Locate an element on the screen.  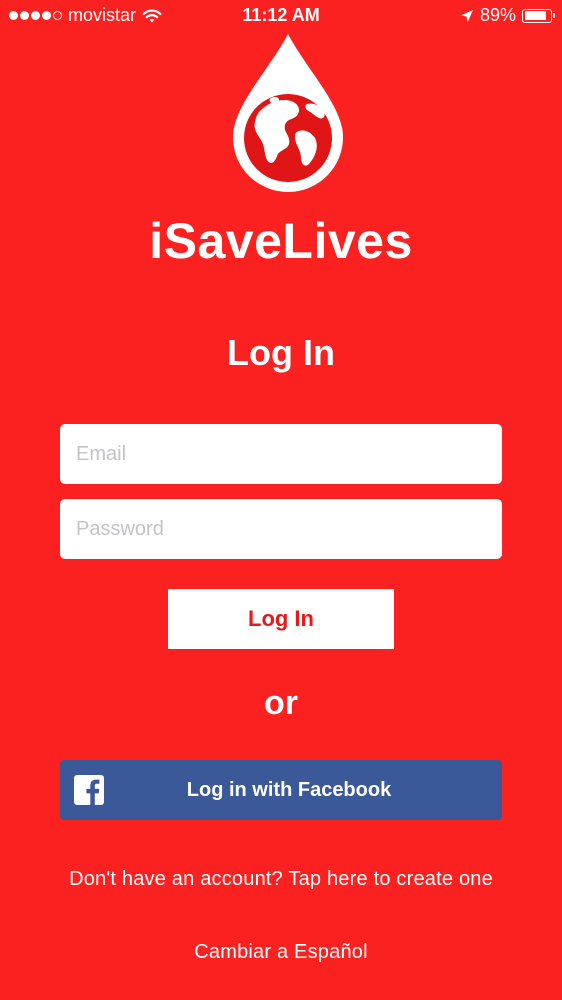
or-divider-label: or is located at coordinates (281, 703).